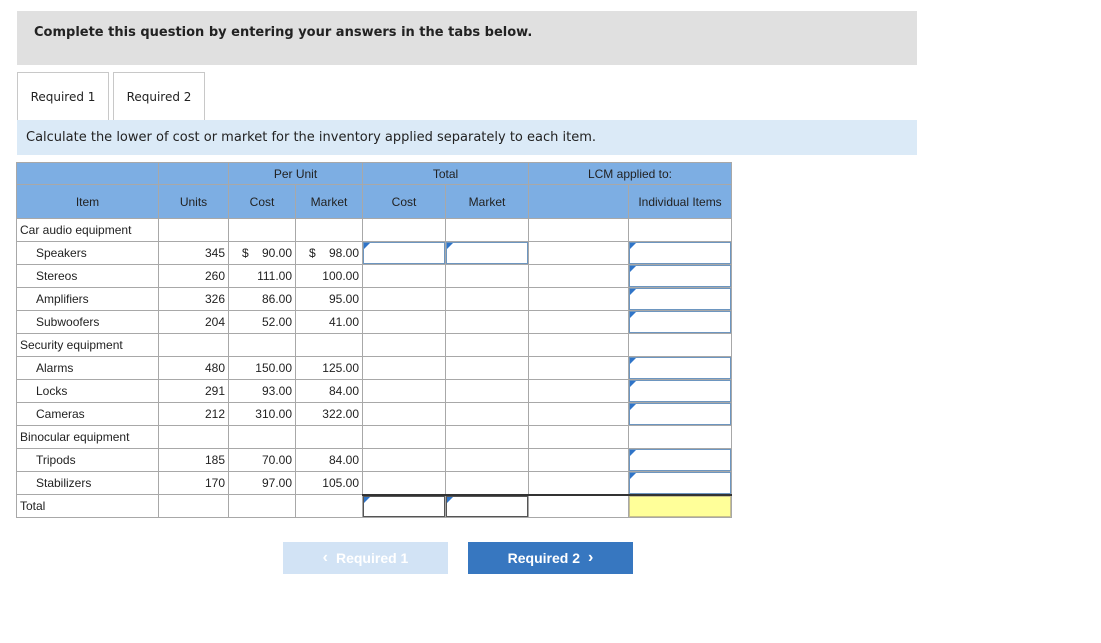 Image resolution: width=1101 pixels, height=643 pixels. What do you see at coordinates (87, 253) in the screenshot?
I see `item-name: Speakers` at bounding box center [87, 253].